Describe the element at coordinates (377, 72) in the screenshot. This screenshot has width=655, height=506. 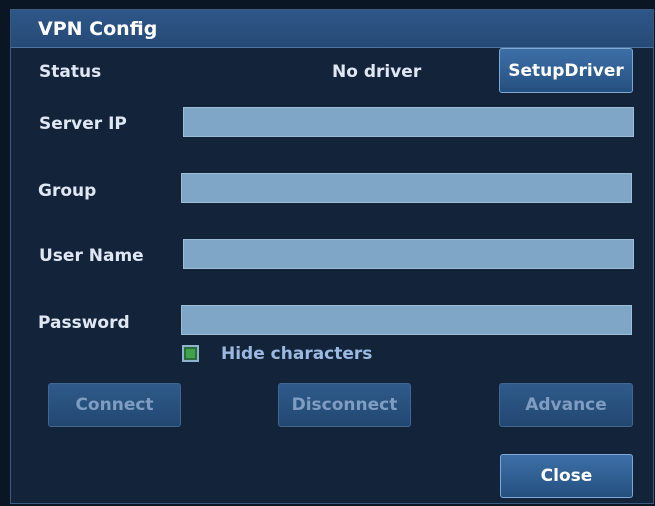
I see `status-value: No driver` at that location.